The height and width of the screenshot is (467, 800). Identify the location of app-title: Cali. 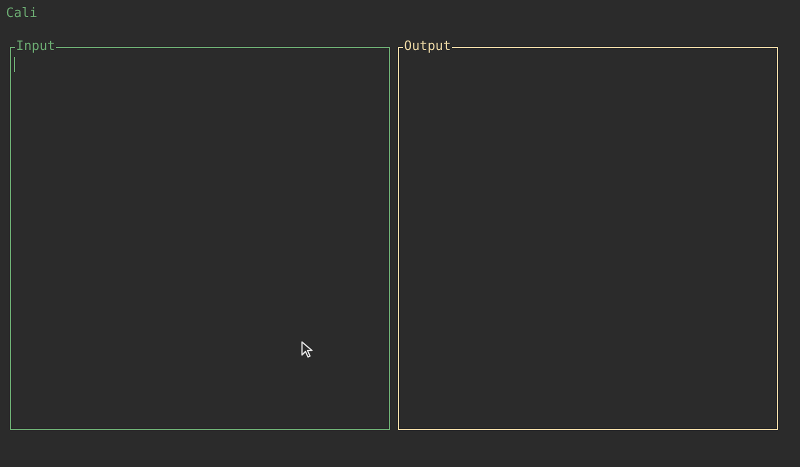
(22, 14).